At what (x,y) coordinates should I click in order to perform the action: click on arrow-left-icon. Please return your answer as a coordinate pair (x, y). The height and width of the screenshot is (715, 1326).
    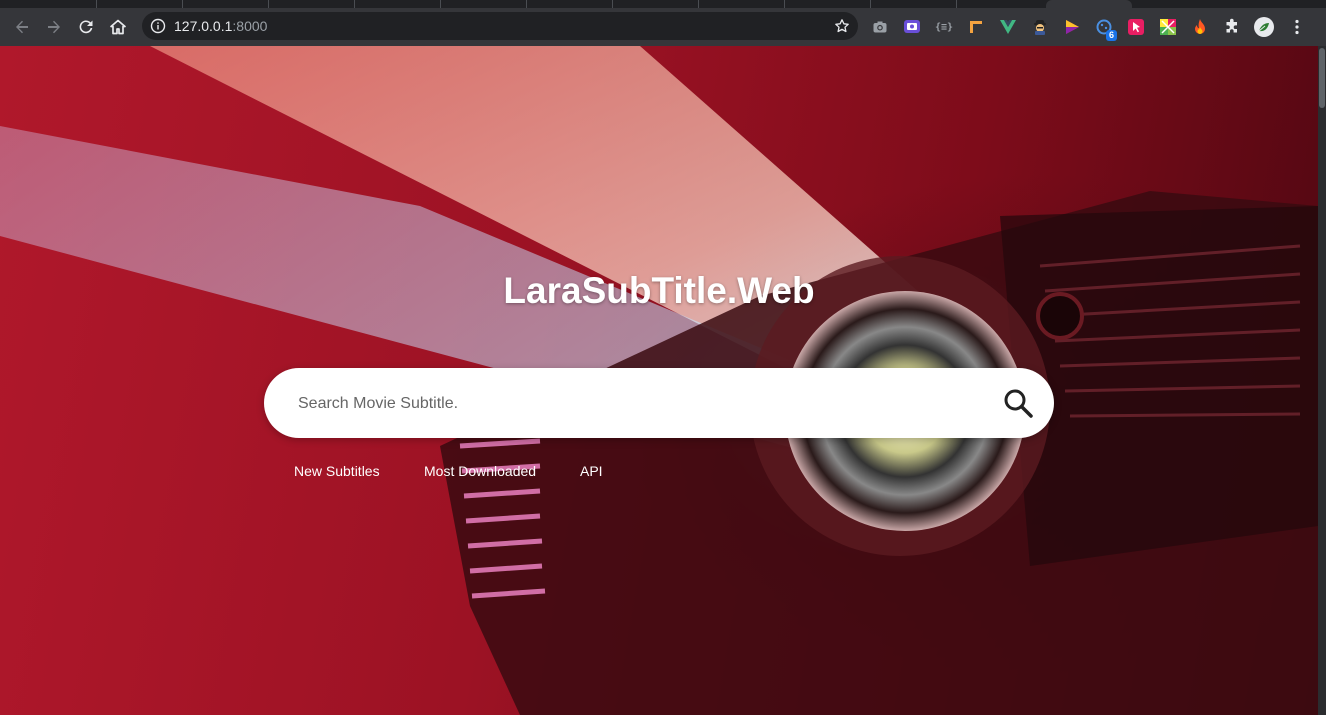
    Looking at the image, I should click on (22, 27).